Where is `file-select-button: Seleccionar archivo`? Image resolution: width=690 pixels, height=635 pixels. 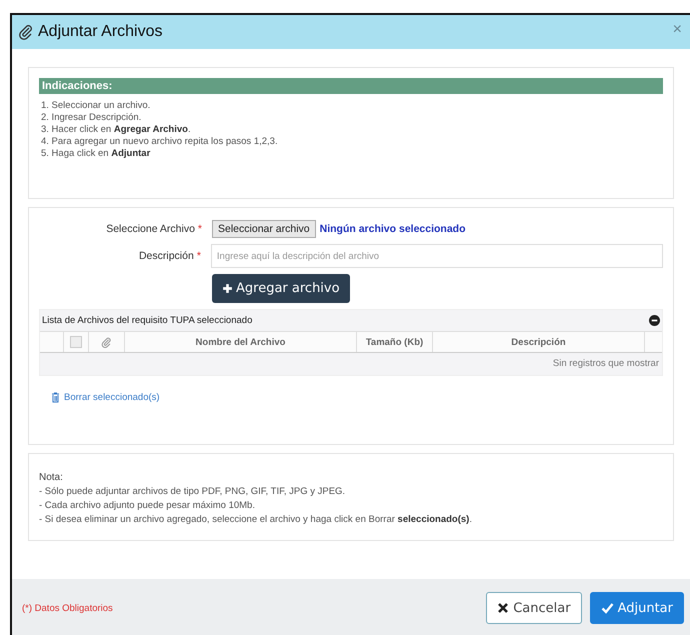 file-select-button: Seleccionar archivo is located at coordinates (264, 229).